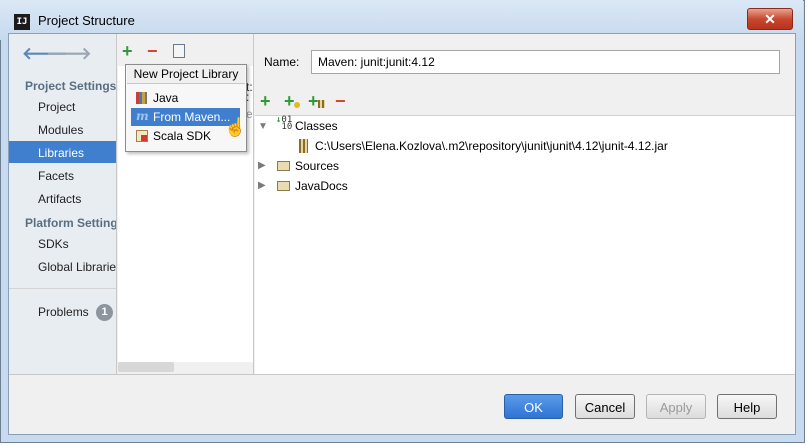  I want to click on ok-button: OK, so click(533, 406).